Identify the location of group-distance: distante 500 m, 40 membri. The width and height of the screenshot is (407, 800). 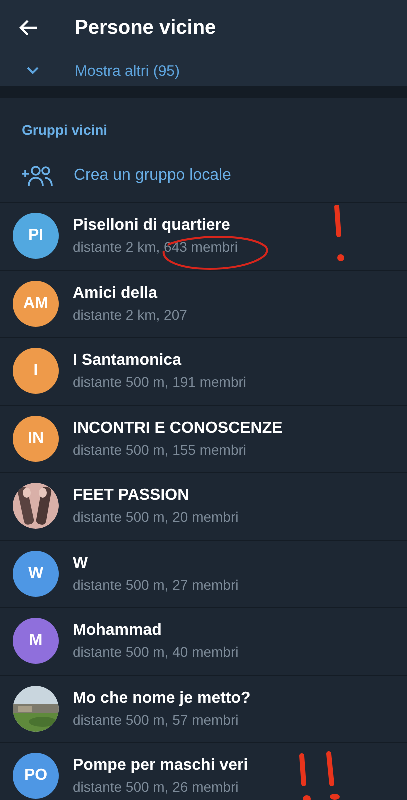
(156, 652).